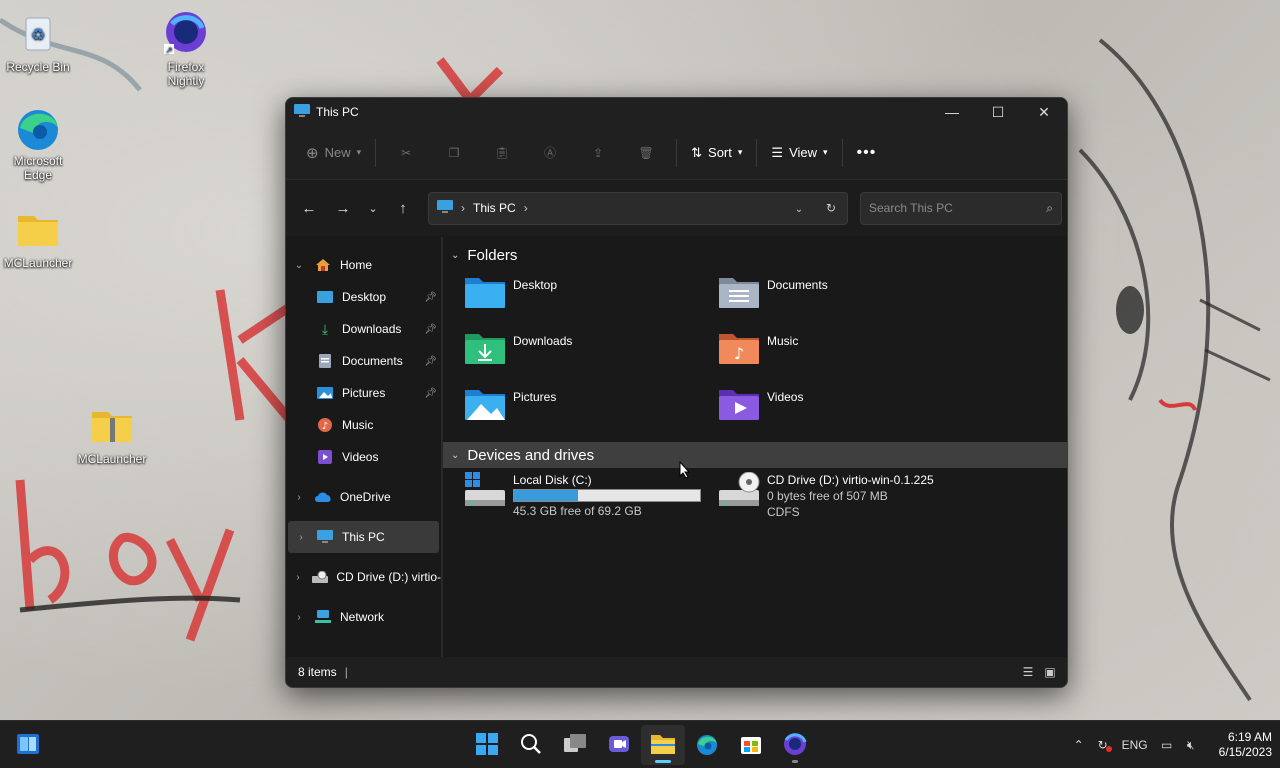  I want to click on recent-locations-button: ⌄, so click(373, 208).